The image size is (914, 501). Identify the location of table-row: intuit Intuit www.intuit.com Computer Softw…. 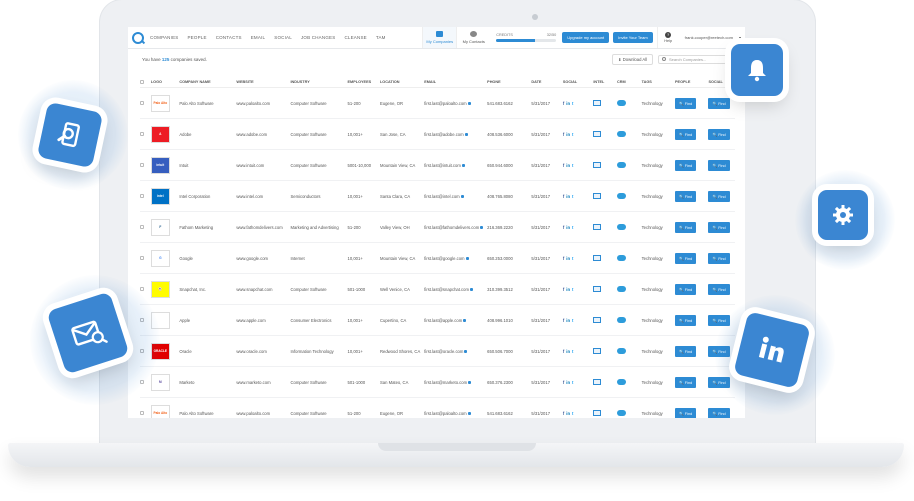
(437, 165).